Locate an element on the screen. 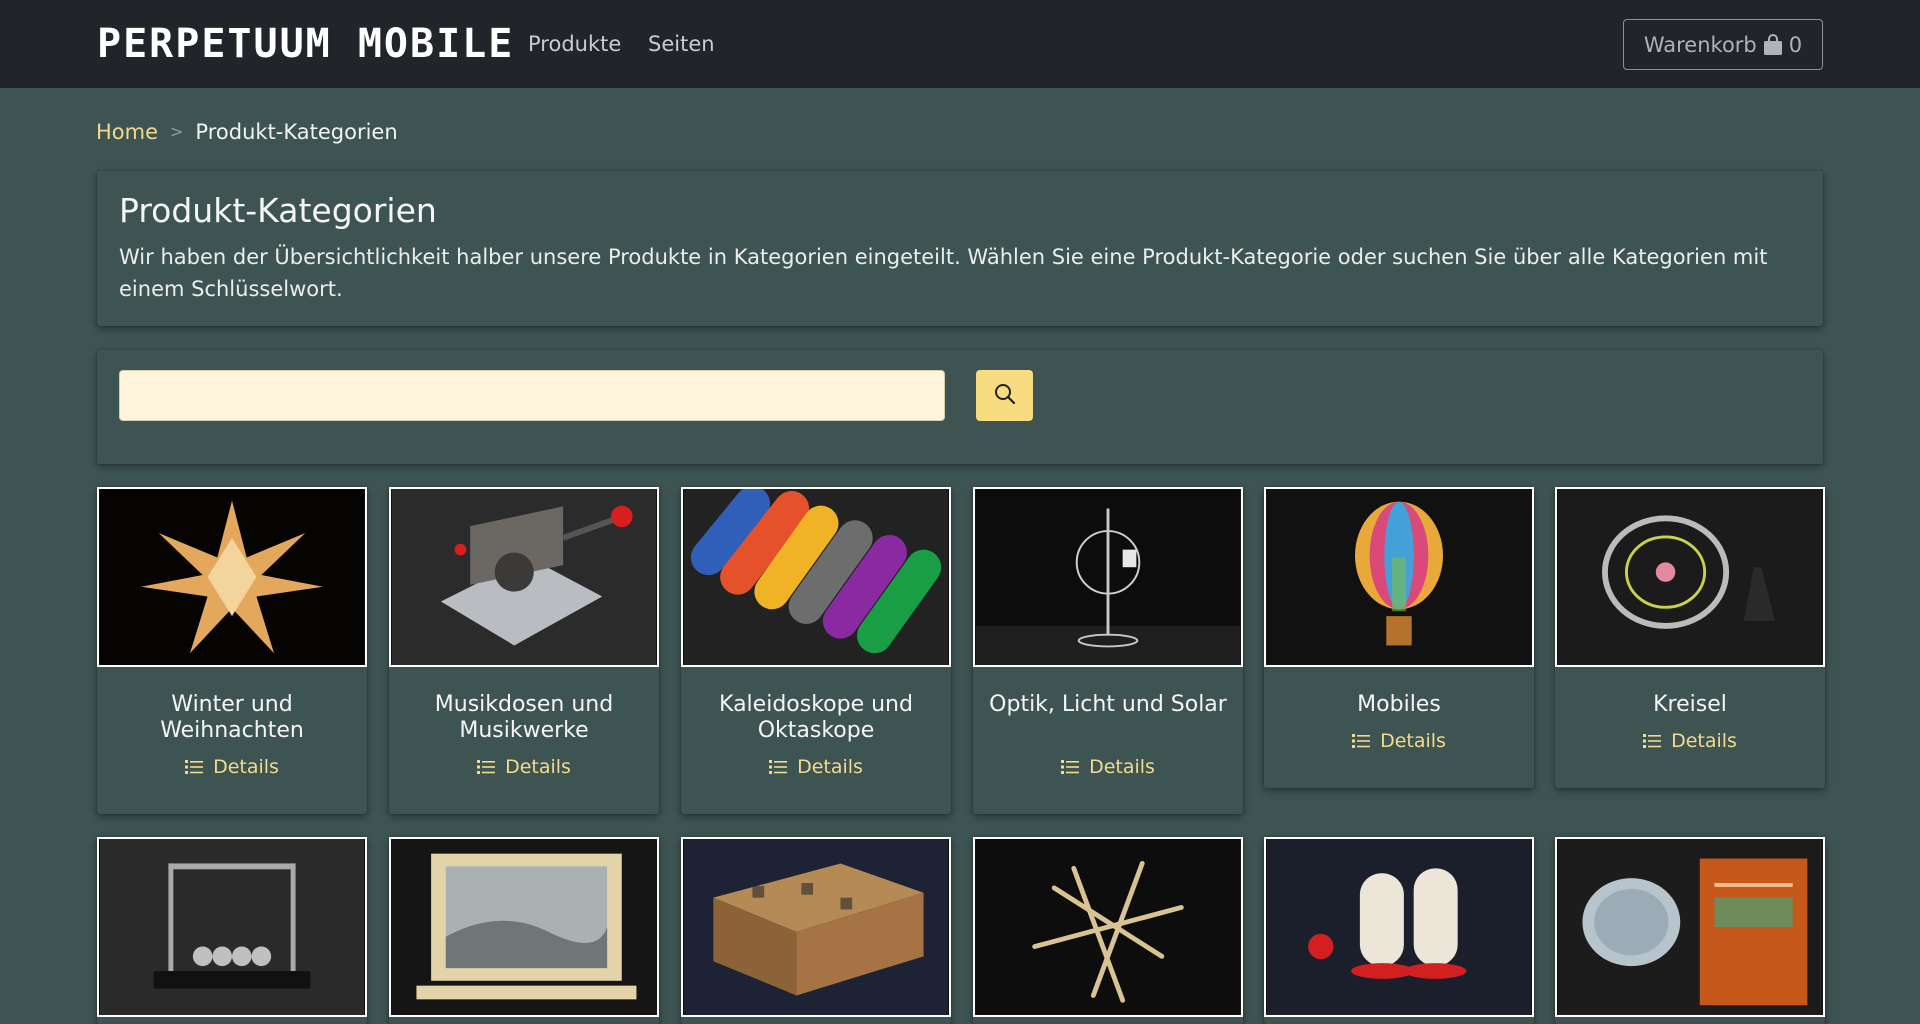 This screenshot has width=1920, height=1024. category-title: Kaleidoskope und Oktaskope is located at coordinates (816, 718).